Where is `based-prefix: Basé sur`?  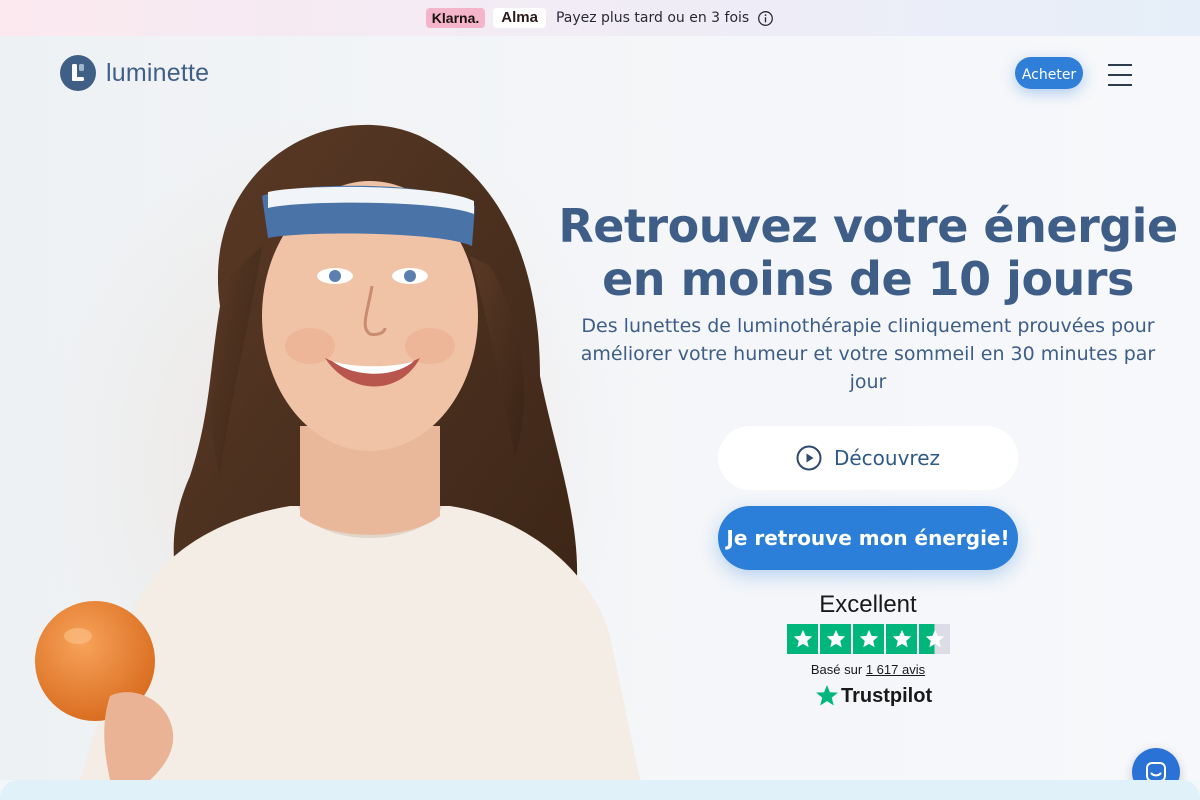
based-prefix: Basé sur is located at coordinates (836, 669).